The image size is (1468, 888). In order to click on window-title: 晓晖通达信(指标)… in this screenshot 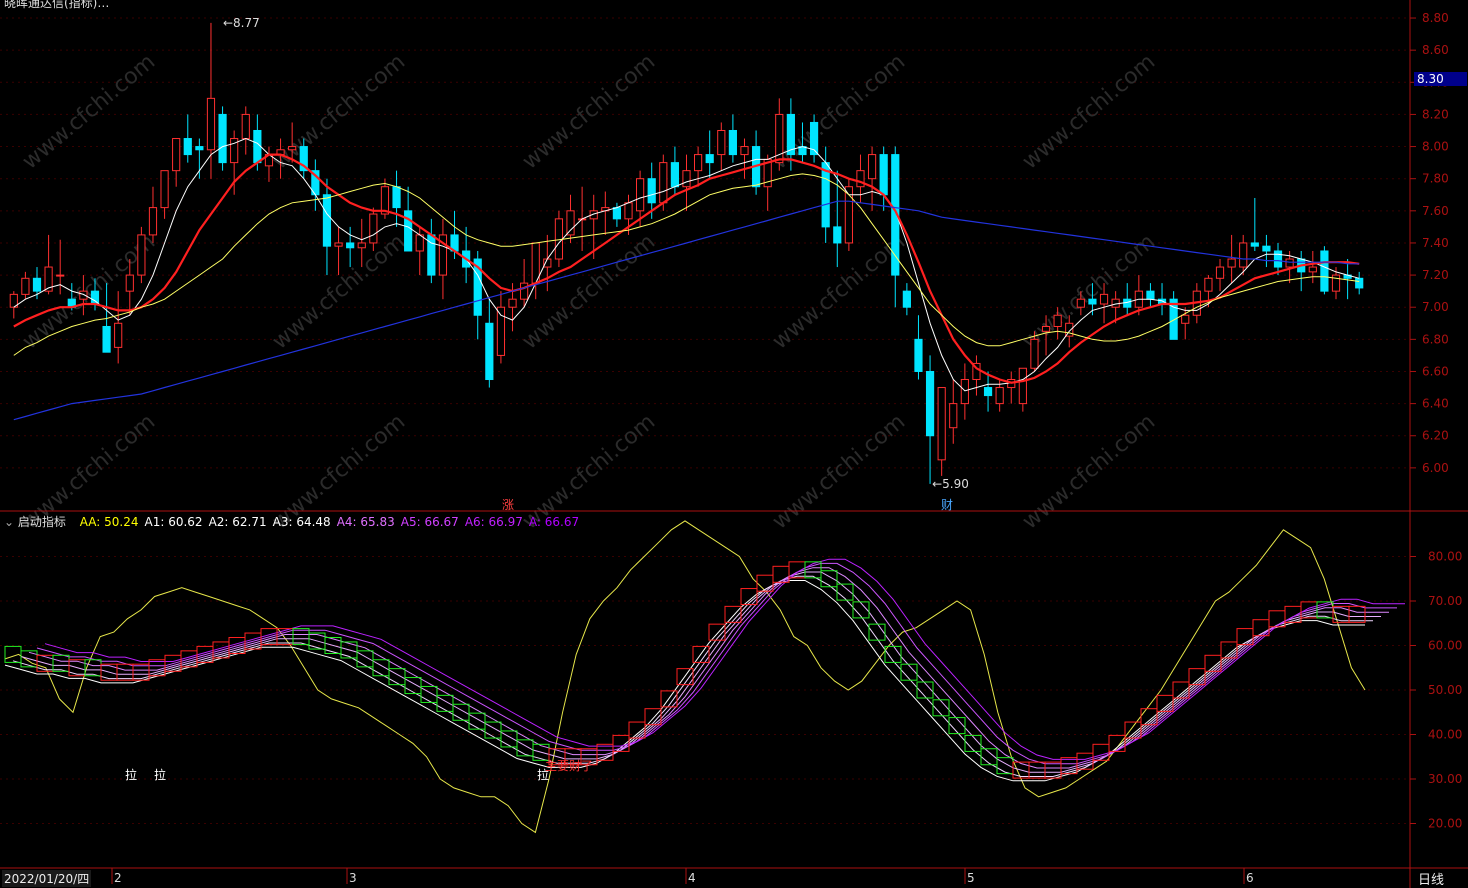, I will do `click(57, 5)`.